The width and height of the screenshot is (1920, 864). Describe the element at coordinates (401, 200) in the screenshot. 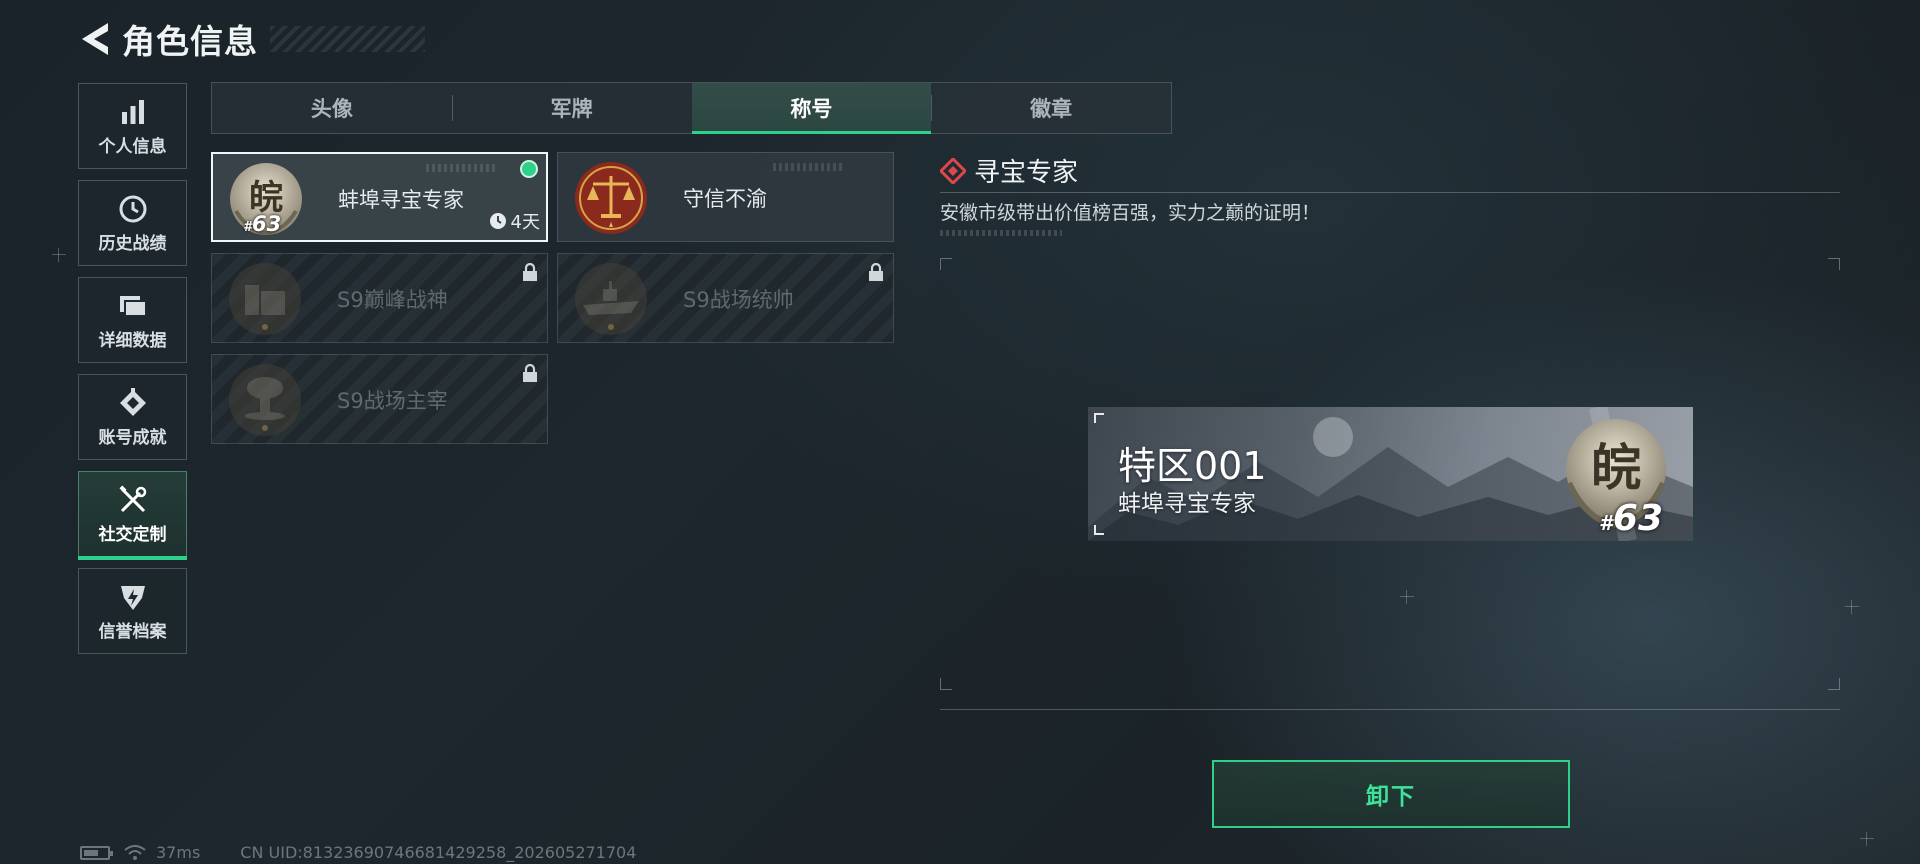

I see `title-name: 蚌埠寻宝专家` at that location.